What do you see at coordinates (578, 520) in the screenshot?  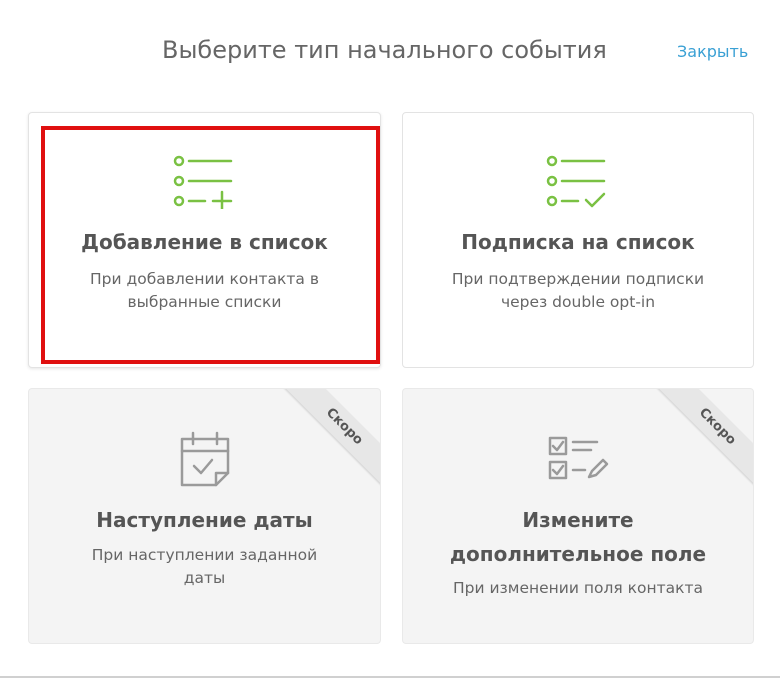 I see `card-title-line: Измените` at bounding box center [578, 520].